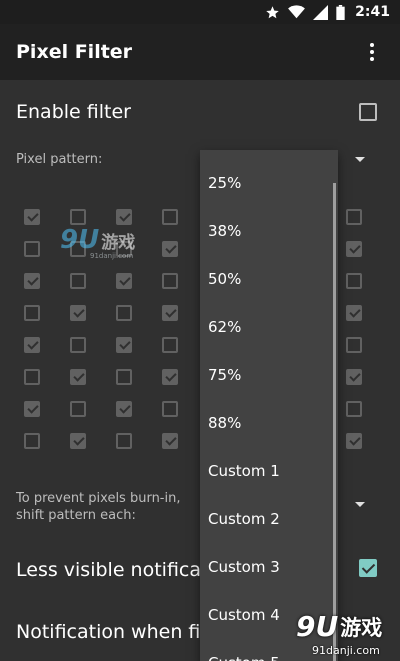 This screenshot has height=661, width=400. Describe the element at coordinates (269, 327) in the screenshot. I see `dropdown-option: 62%` at that location.